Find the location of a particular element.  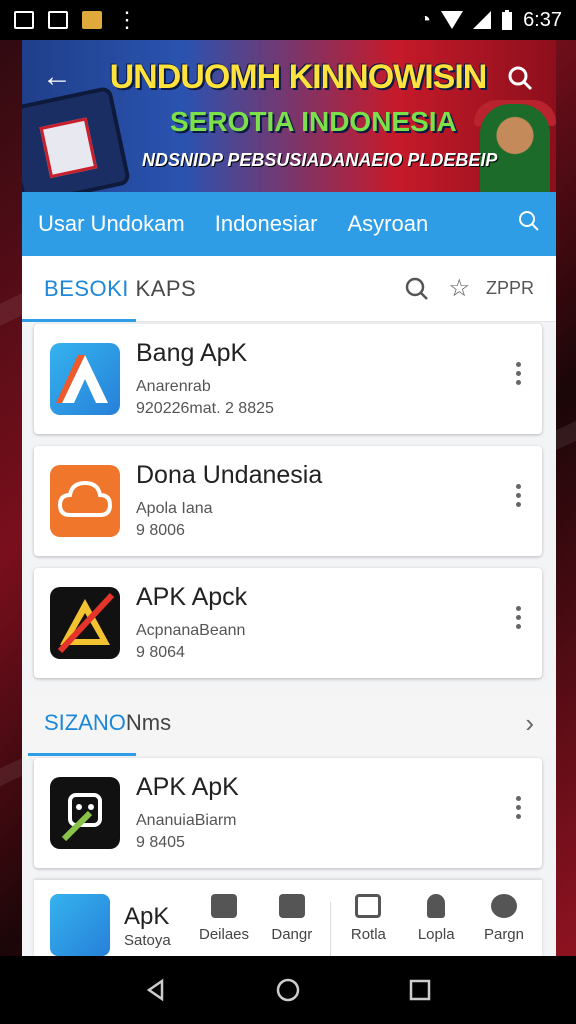

home-icon is located at coordinates (288, 990).